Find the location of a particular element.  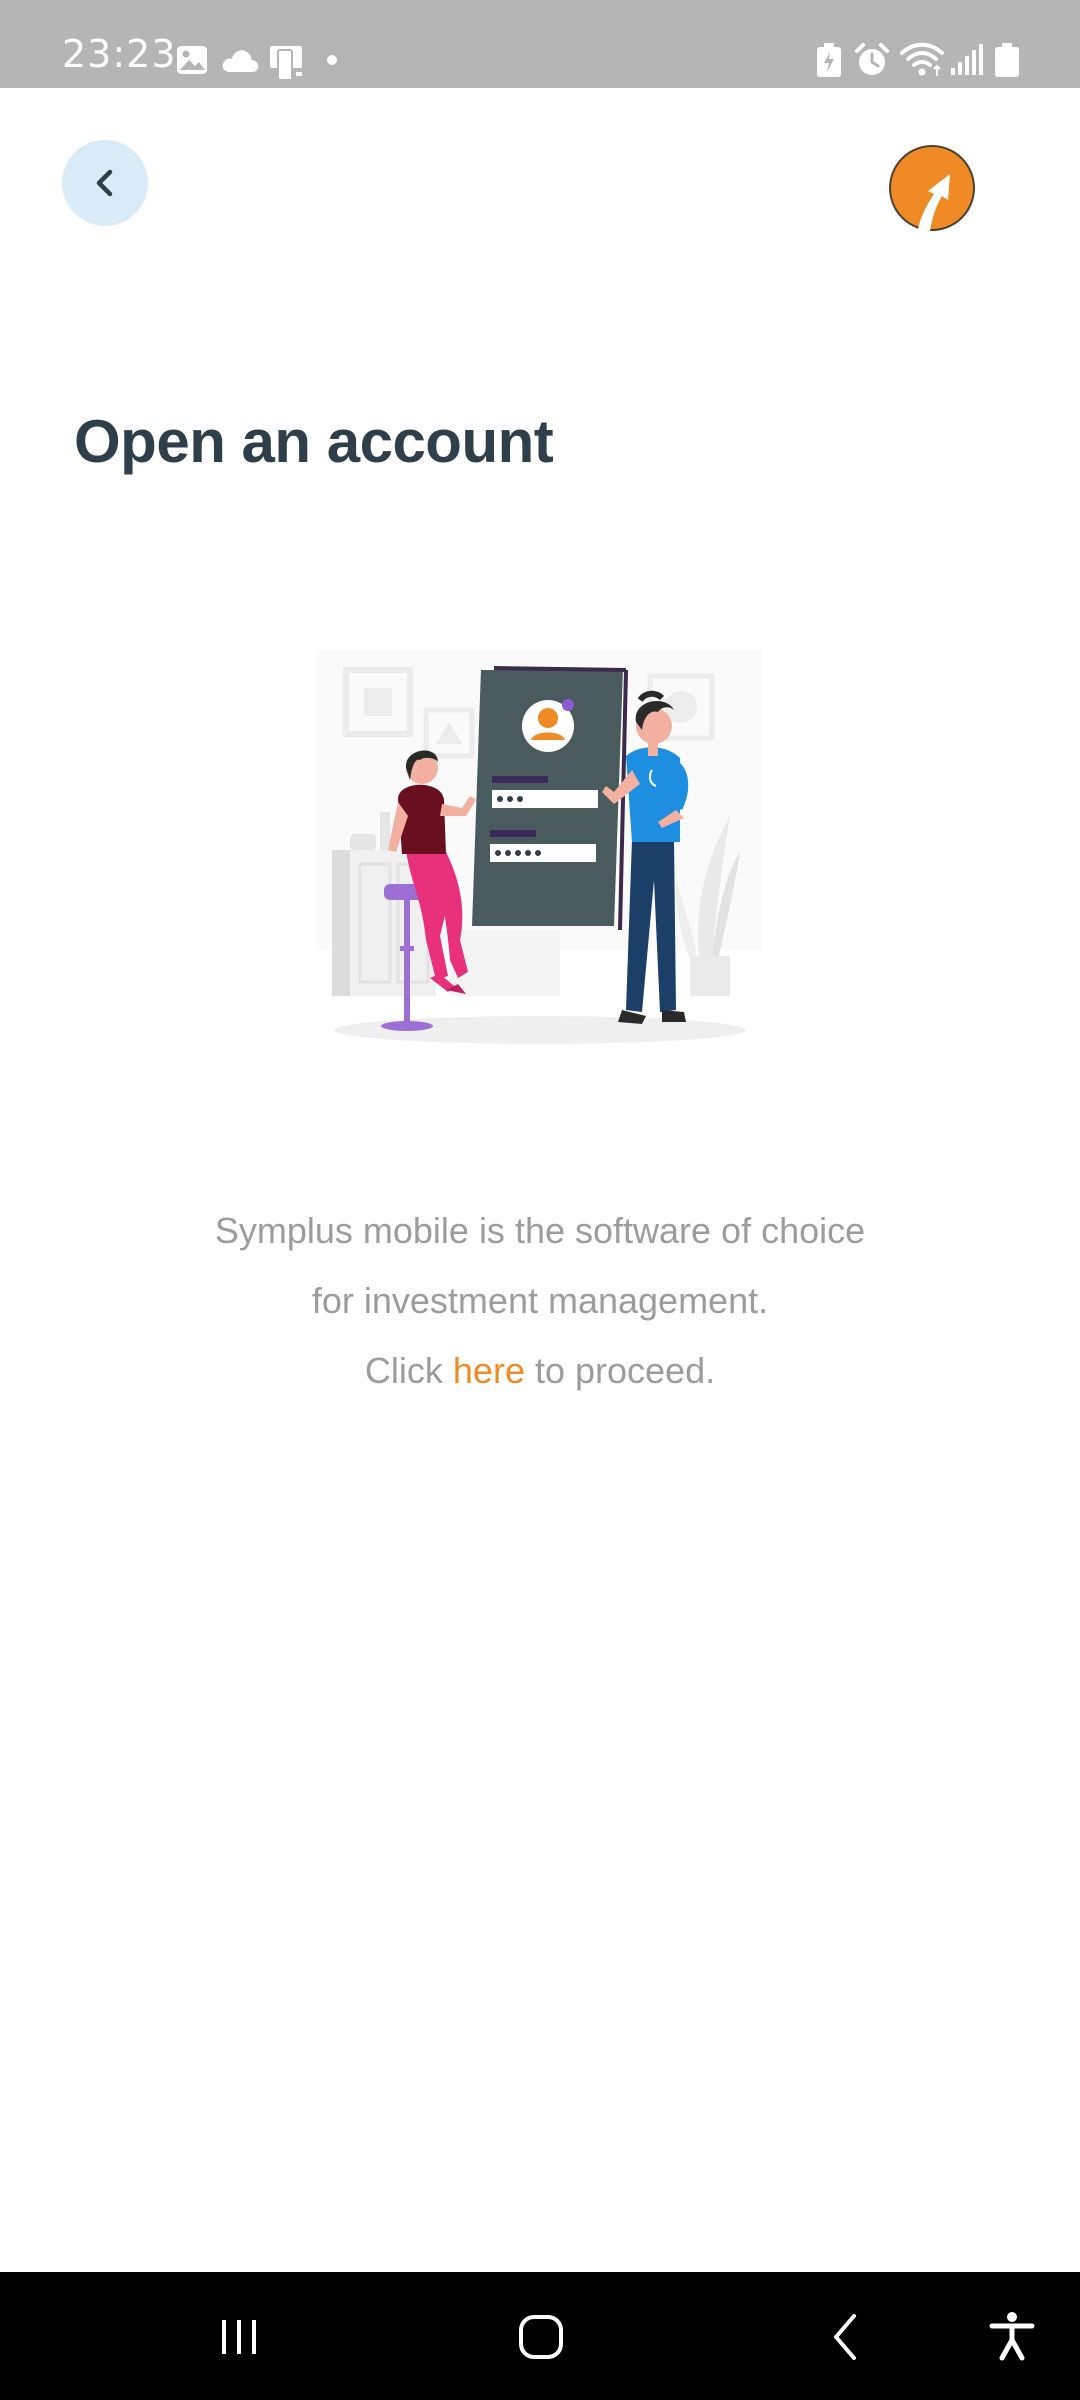

arrow-logo-icon is located at coordinates (932, 188).